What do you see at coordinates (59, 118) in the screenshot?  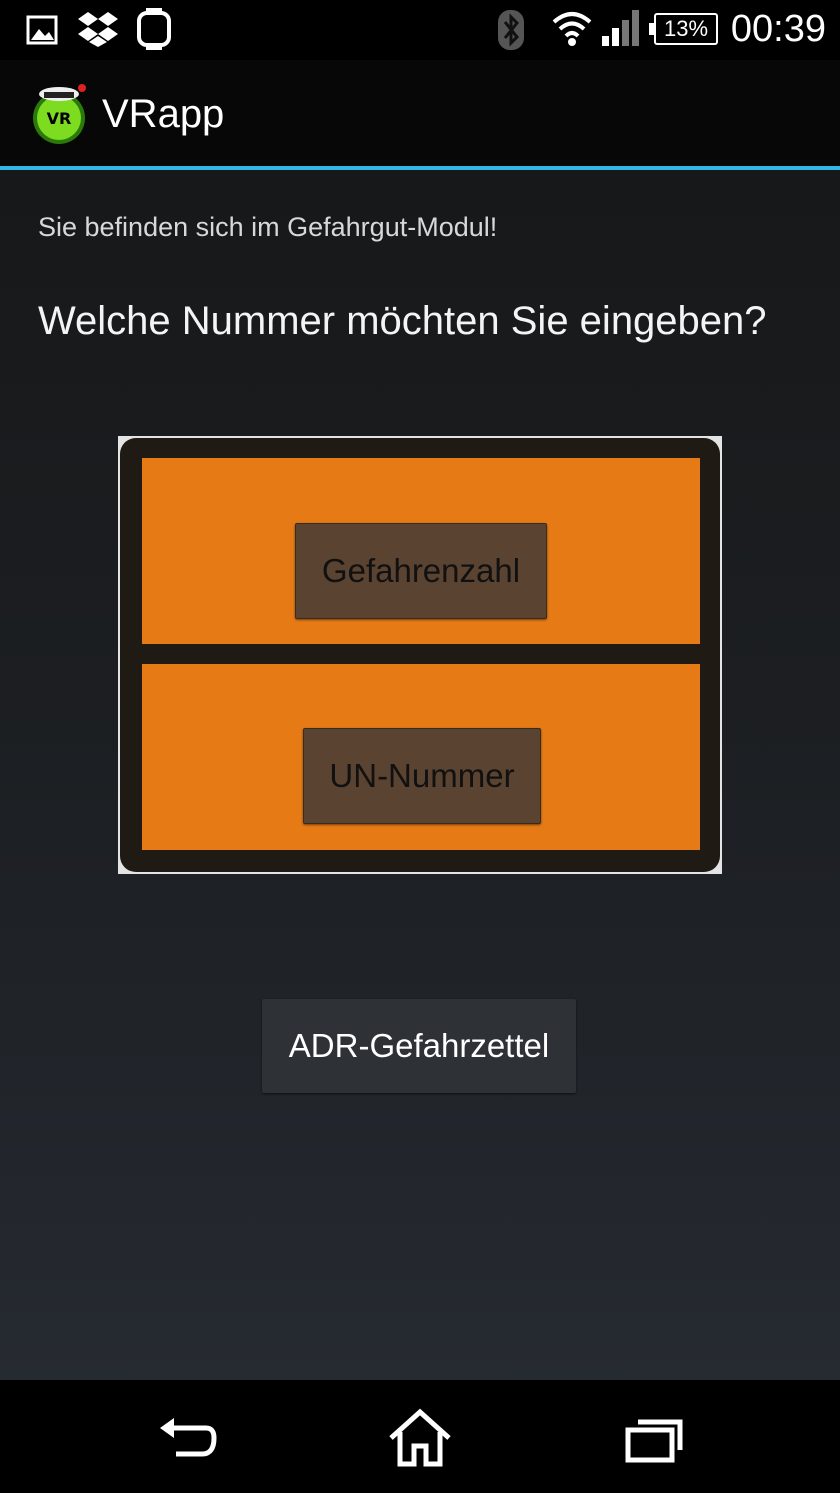 I see `svg-text: VR` at bounding box center [59, 118].